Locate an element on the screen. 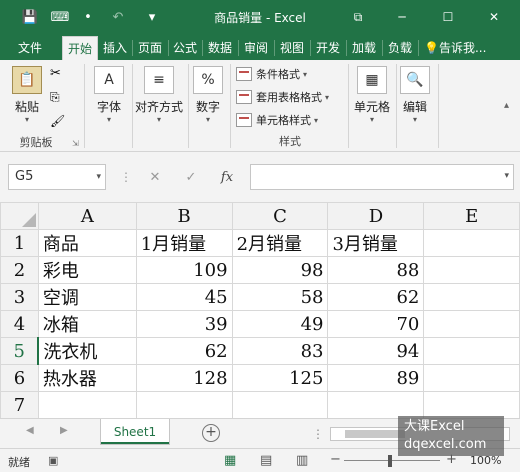 Image resolution: width=520 pixels, height=472 pixels. cell: 洗衣机 is located at coordinates (87, 351).